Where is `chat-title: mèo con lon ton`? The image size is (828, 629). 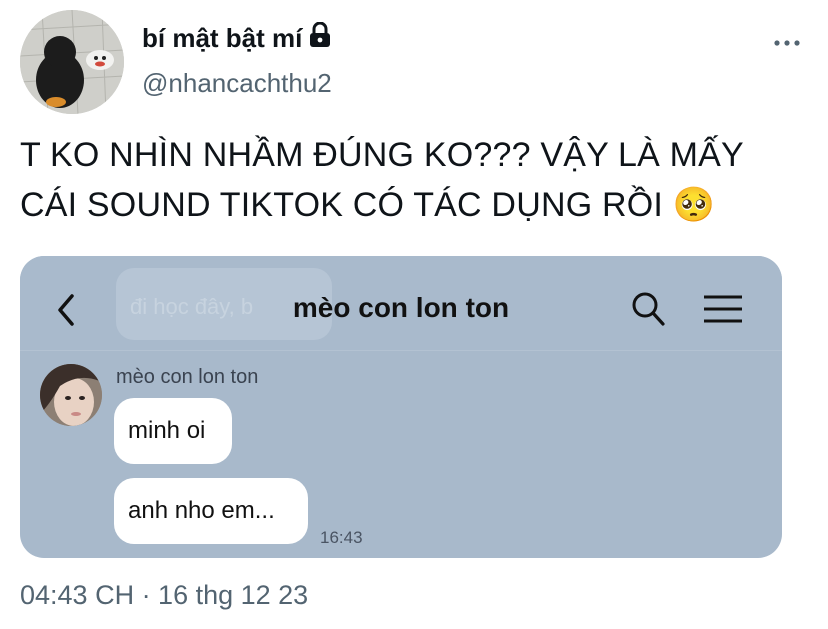 chat-title: mèo con lon ton is located at coordinates (401, 307).